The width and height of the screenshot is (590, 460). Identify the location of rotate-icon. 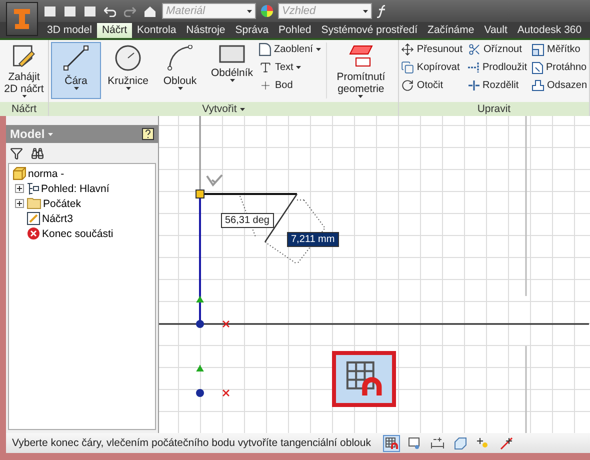
(407, 85).